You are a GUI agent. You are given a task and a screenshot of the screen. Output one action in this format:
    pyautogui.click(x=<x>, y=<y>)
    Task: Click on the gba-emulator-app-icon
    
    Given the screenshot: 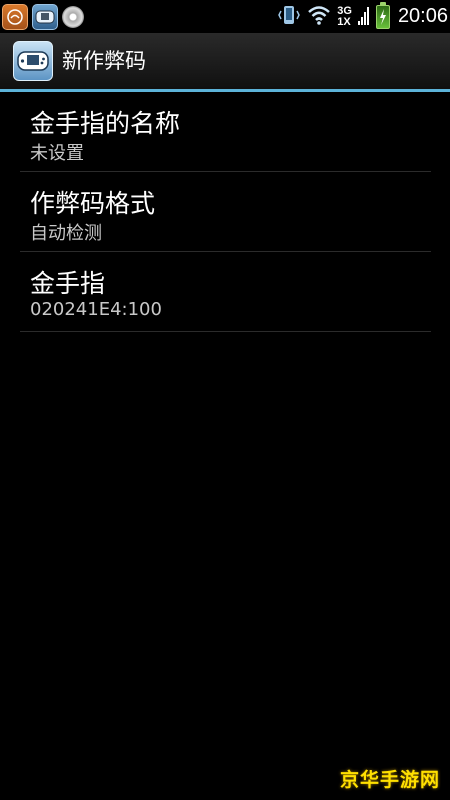 What is the action you would take?
    pyautogui.click(x=33, y=61)
    